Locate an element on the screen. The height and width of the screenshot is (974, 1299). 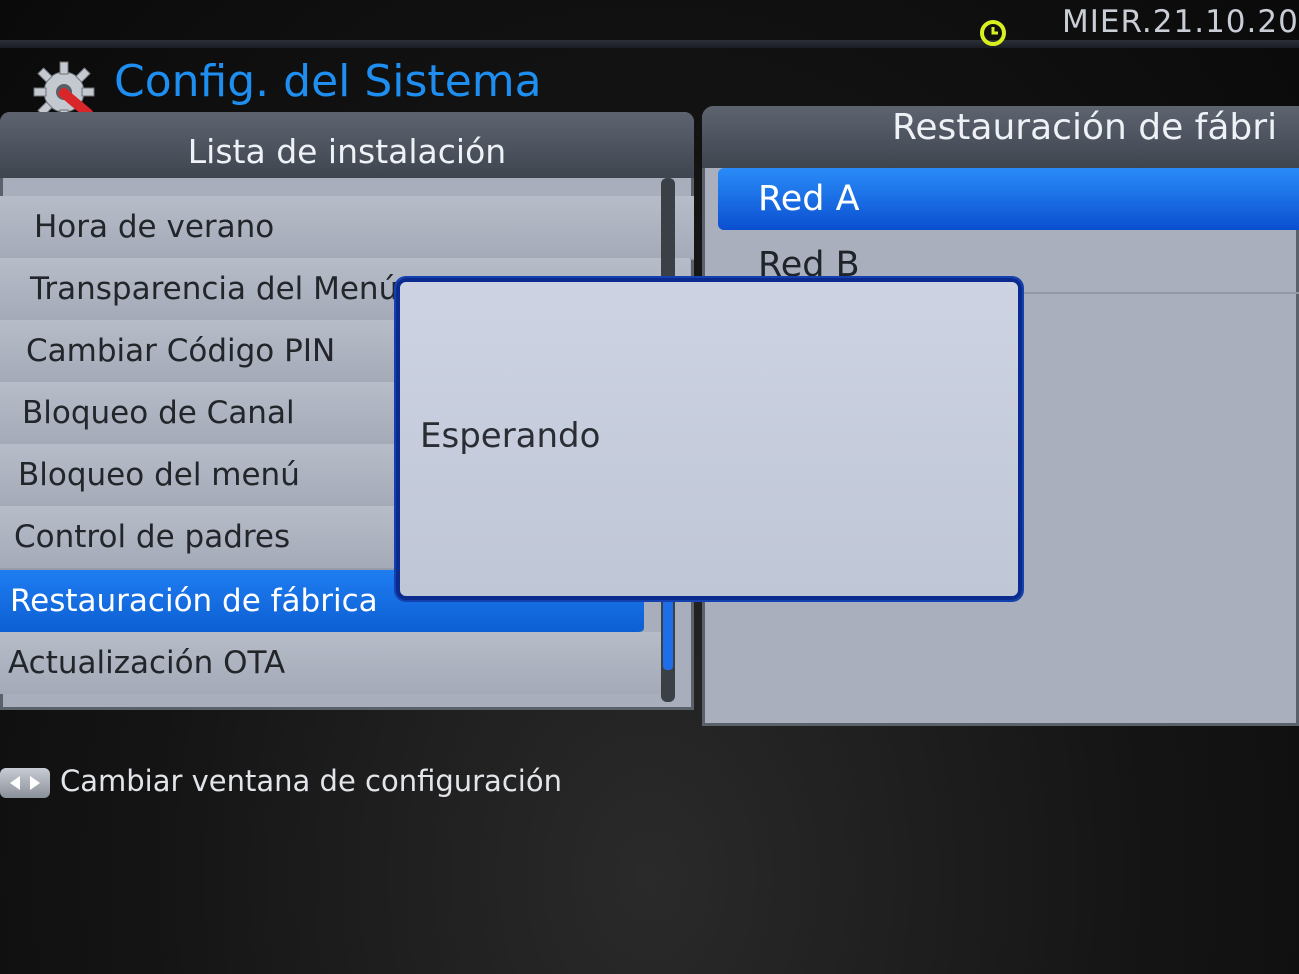
network-item-red-a: Red A is located at coordinates (1008, 199).